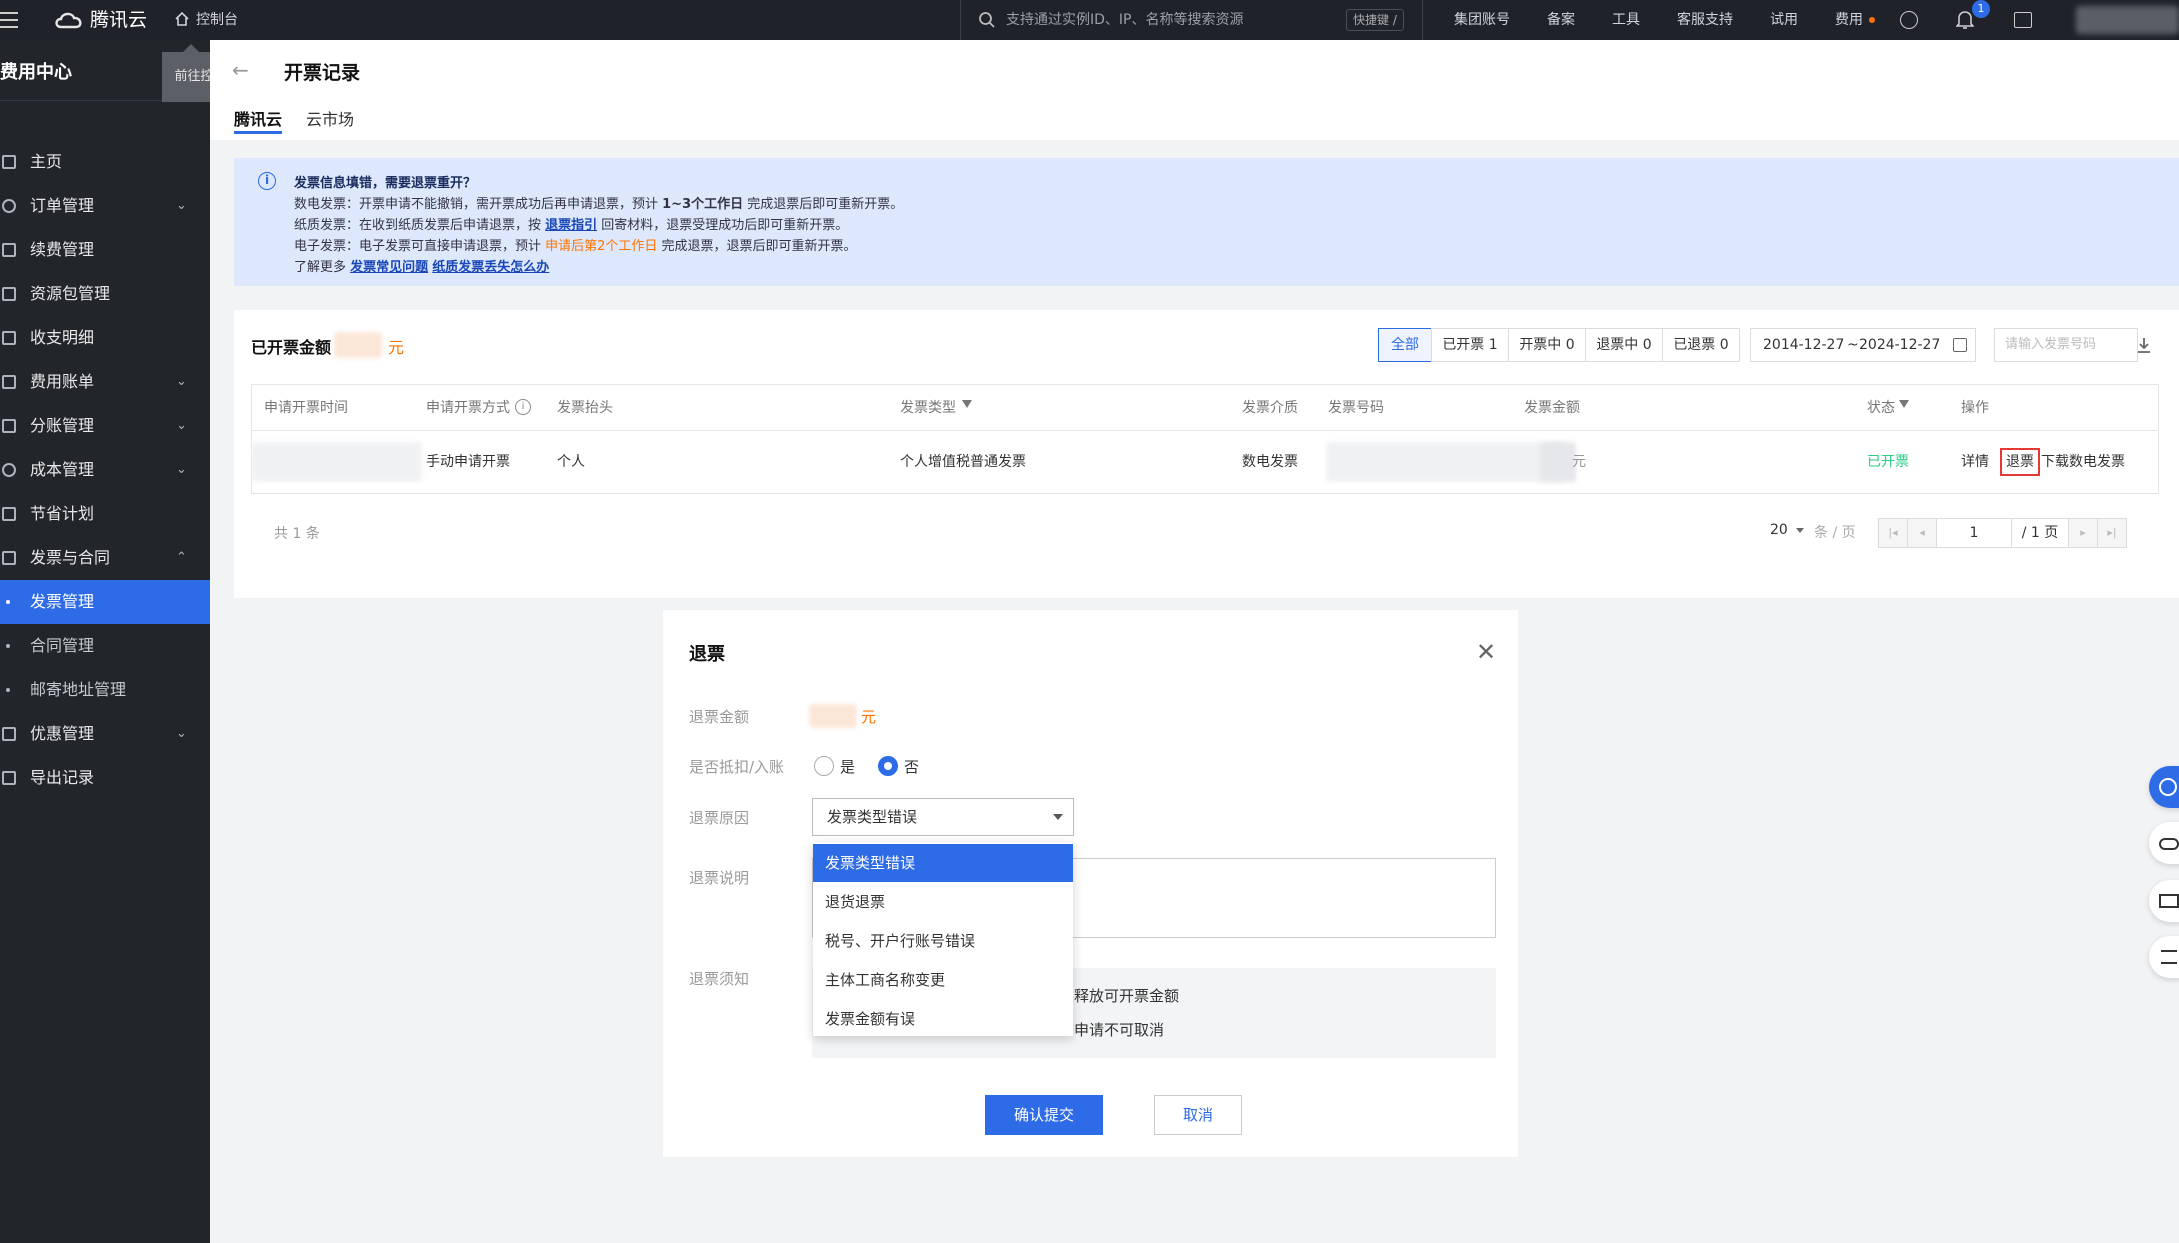 This screenshot has width=2179, height=1243. I want to click on page-number-input: 1, so click(1974, 533).